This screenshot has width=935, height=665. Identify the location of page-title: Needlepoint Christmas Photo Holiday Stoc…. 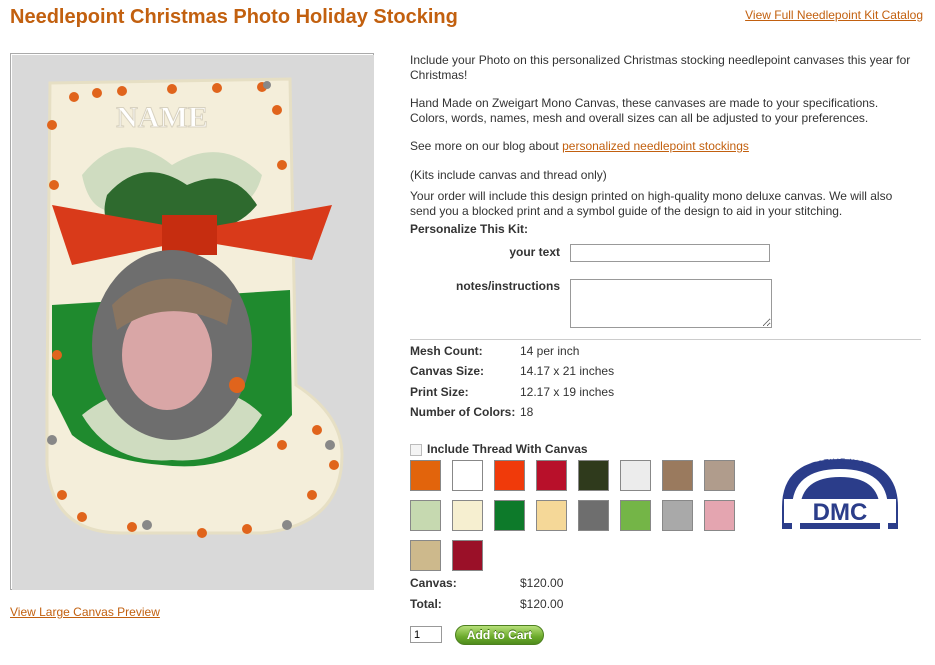
(234, 17).